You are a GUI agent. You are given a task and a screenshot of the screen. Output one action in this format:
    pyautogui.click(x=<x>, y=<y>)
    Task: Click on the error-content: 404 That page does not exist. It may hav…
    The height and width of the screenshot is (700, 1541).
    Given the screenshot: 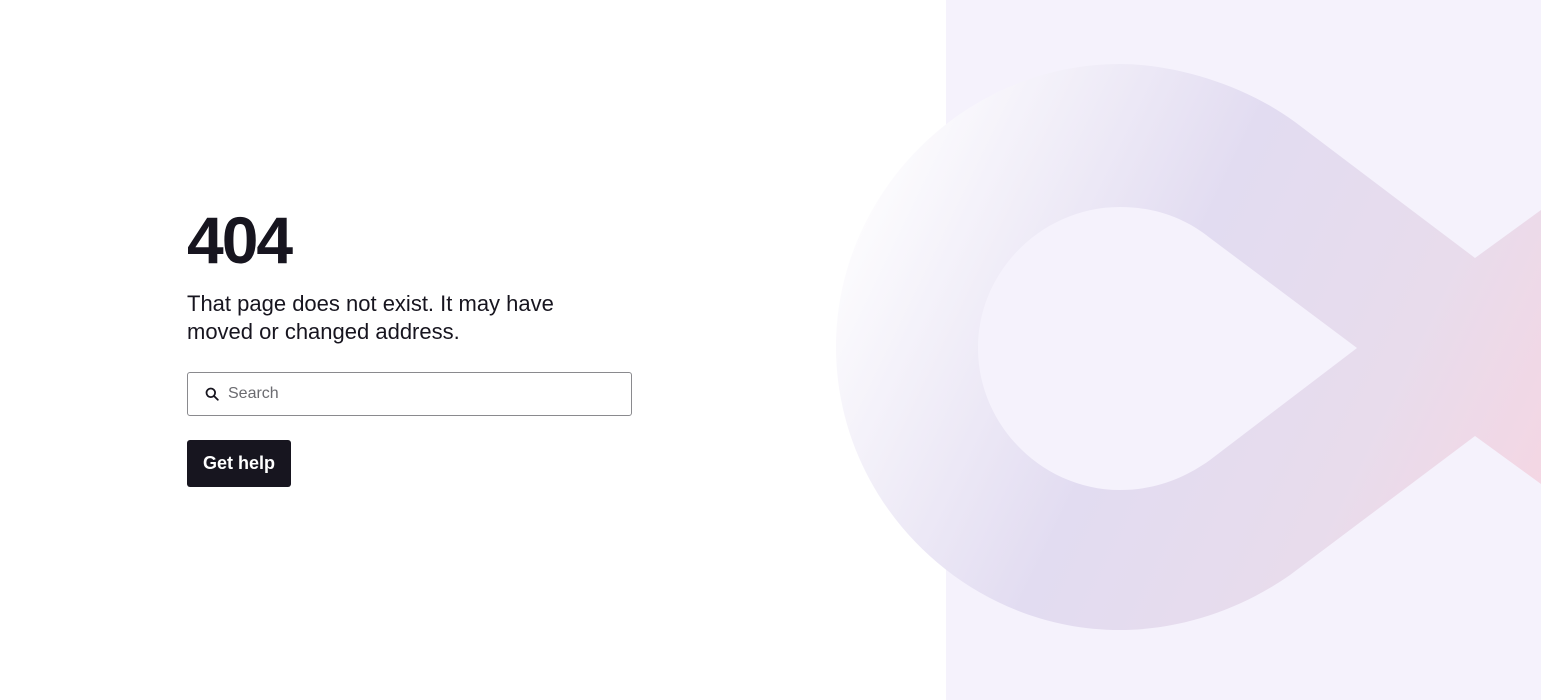 What is the action you would take?
    pyautogui.click(x=409, y=346)
    